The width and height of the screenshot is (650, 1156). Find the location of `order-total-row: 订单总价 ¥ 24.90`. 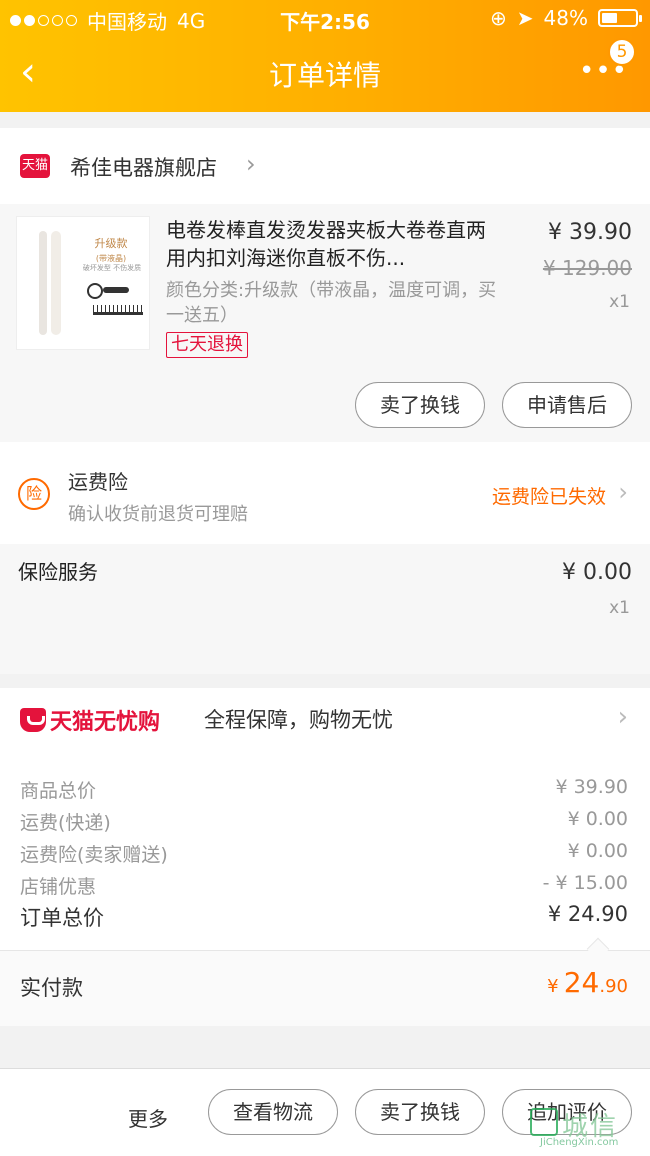

order-total-row: 订单总价 ¥ 24.90 is located at coordinates (324, 917).